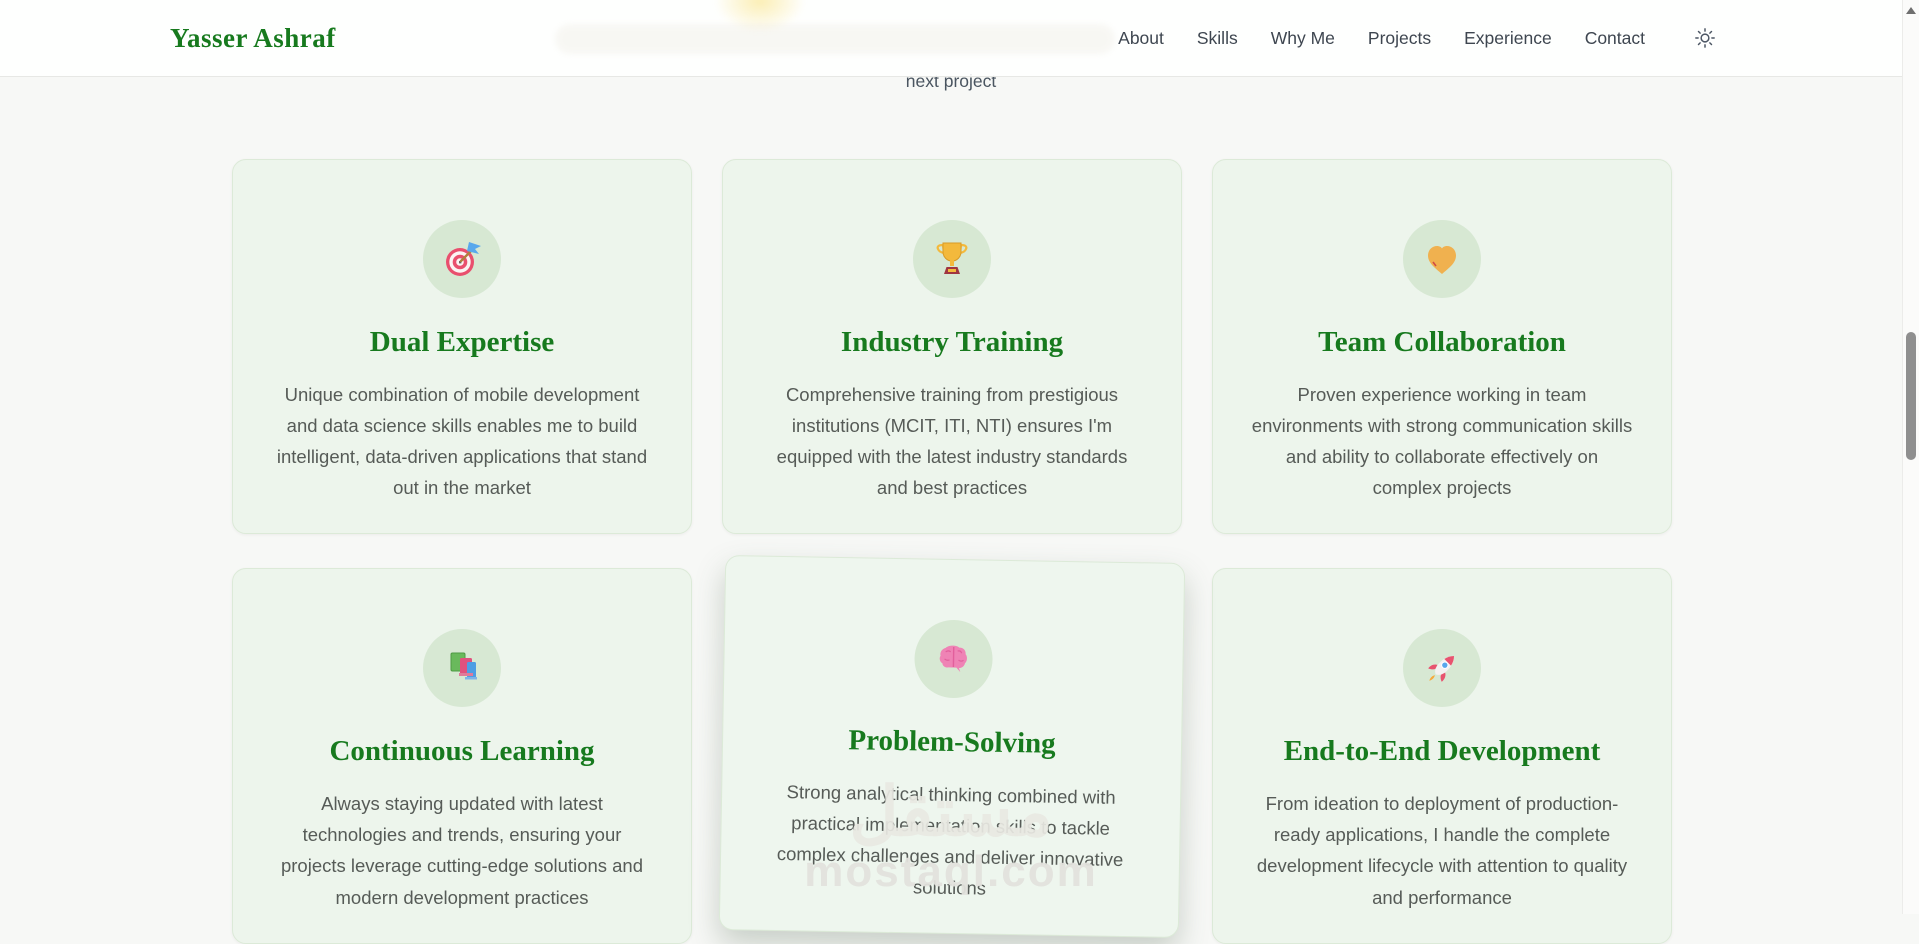 The width and height of the screenshot is (1919, 944). What do you see at coordinates (1615, 38) in the screenshot?
I see `nav-link-contact: Contact` at bounding box center [1615, 38].